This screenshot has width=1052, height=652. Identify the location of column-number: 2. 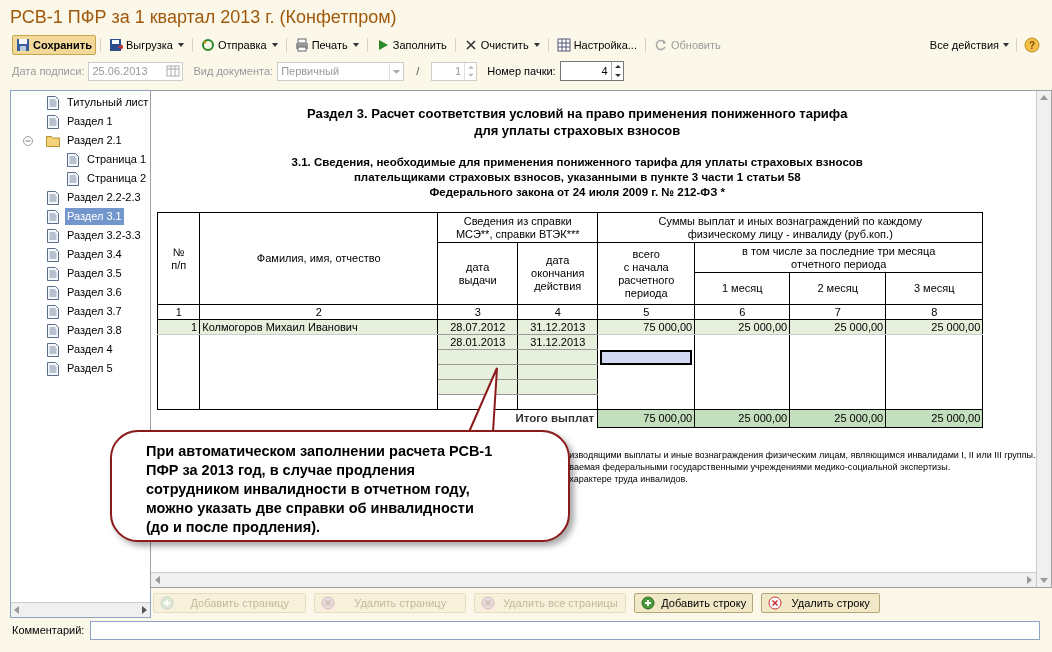
(318, 311).